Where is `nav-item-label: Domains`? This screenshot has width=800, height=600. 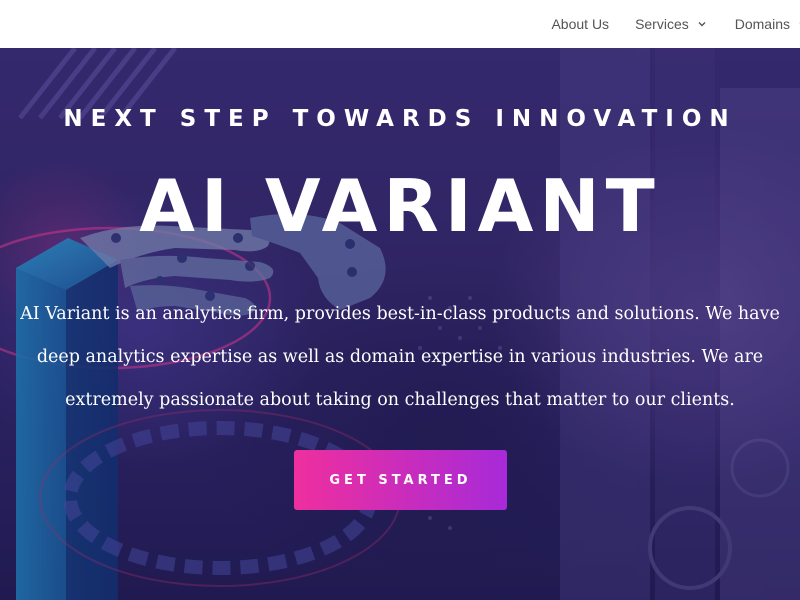 nav-item-label: Domains is located at coordinates (762, 24).